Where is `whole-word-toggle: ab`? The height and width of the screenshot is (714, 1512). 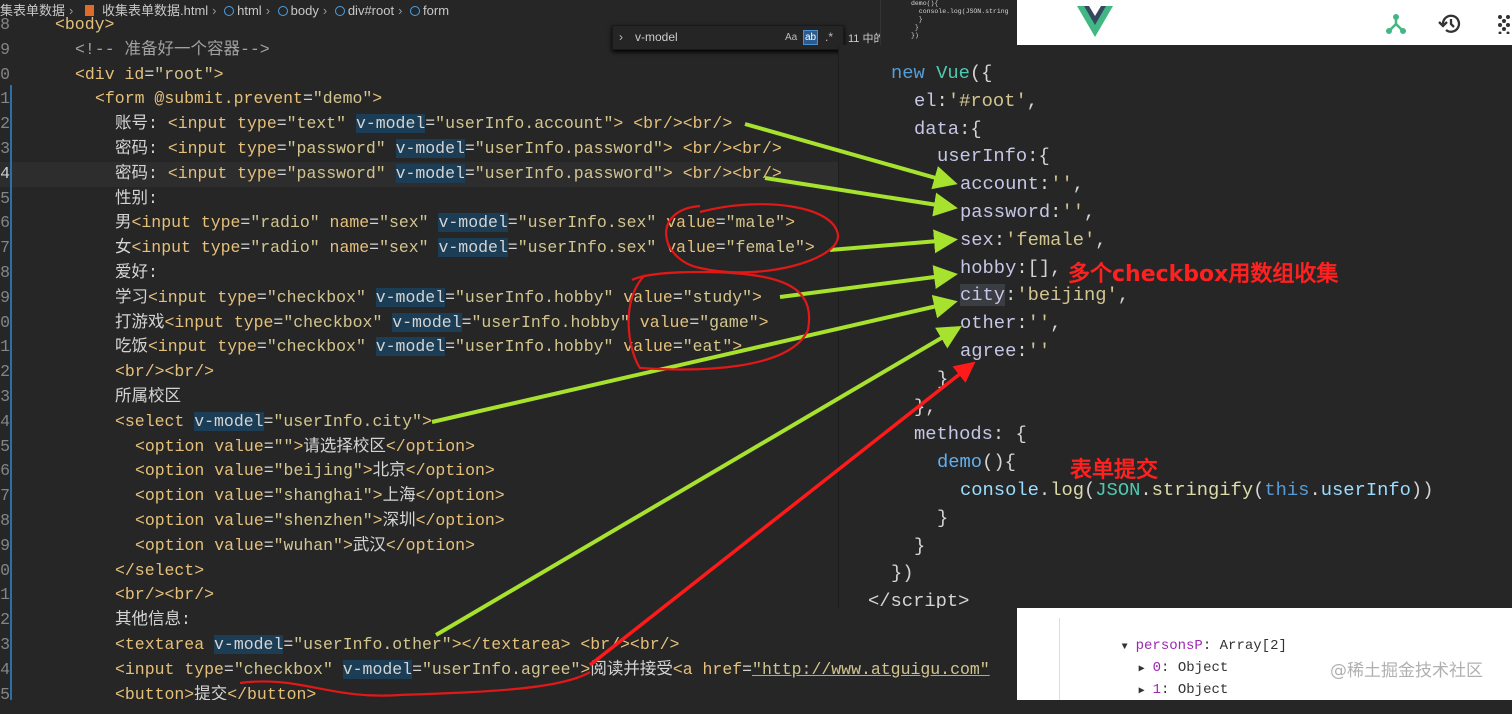 whole-word-toggle: ab is located at coordinates (811, 37).